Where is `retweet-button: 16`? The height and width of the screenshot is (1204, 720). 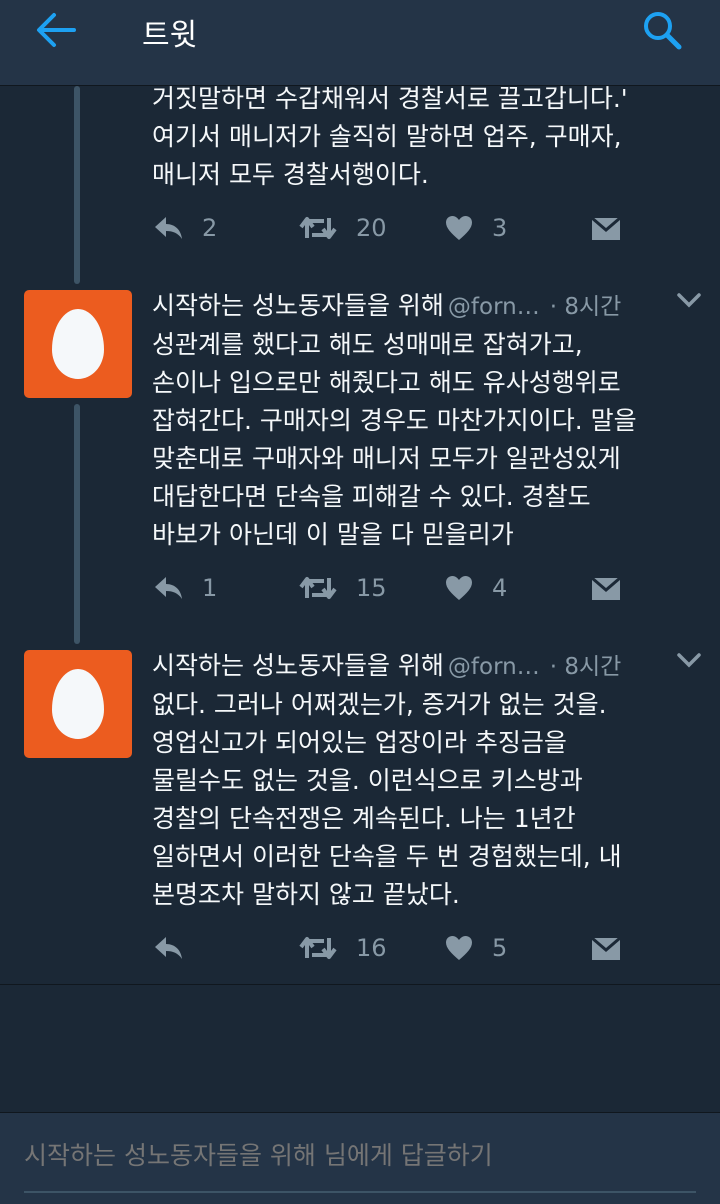
retweet-button: 16 is located at coordinates (342, 948).